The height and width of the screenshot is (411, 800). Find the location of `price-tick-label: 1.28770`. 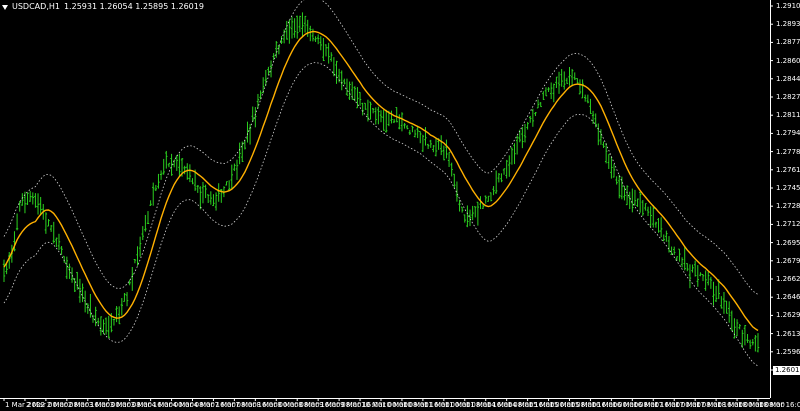

price-tick-label: 1.28770 is located at coordinates (788, 42).